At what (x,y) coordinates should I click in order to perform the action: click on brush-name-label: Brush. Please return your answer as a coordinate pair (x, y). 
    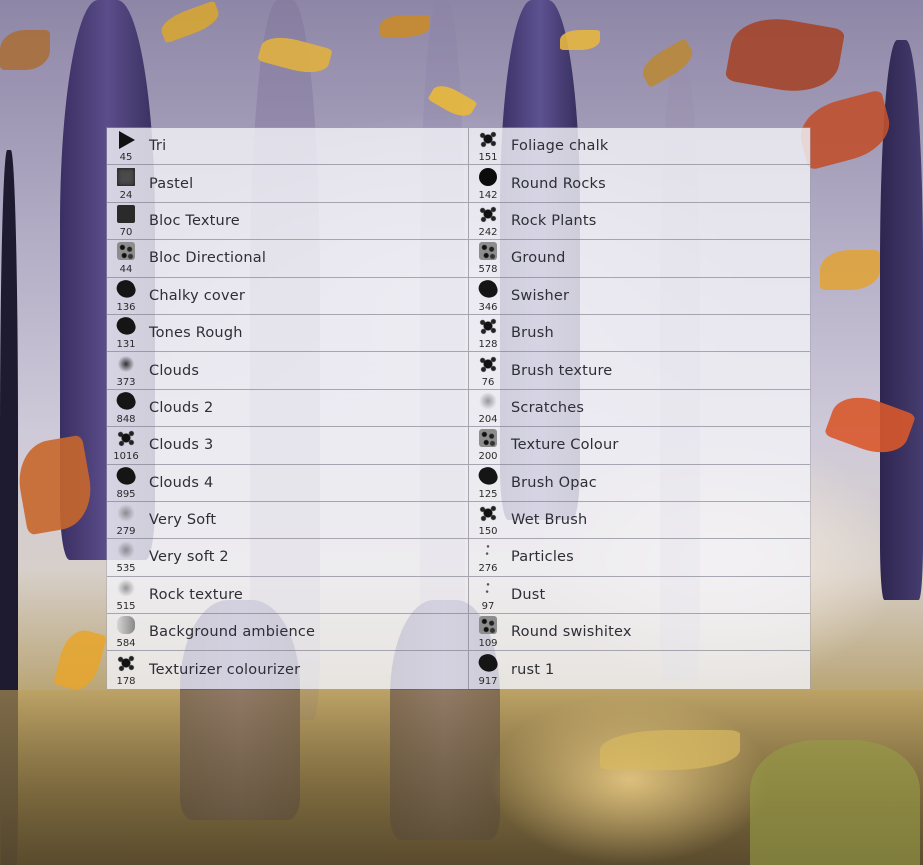
    Looking at the image, I should click on (532, 333).